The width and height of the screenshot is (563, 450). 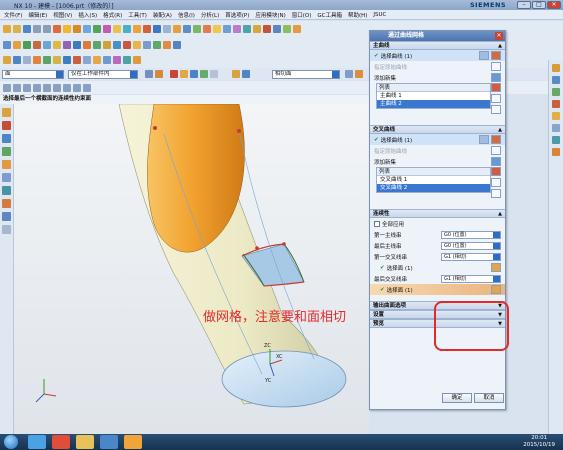 I want to click on snap-arc-center-icon, so click(x=47, y=87).